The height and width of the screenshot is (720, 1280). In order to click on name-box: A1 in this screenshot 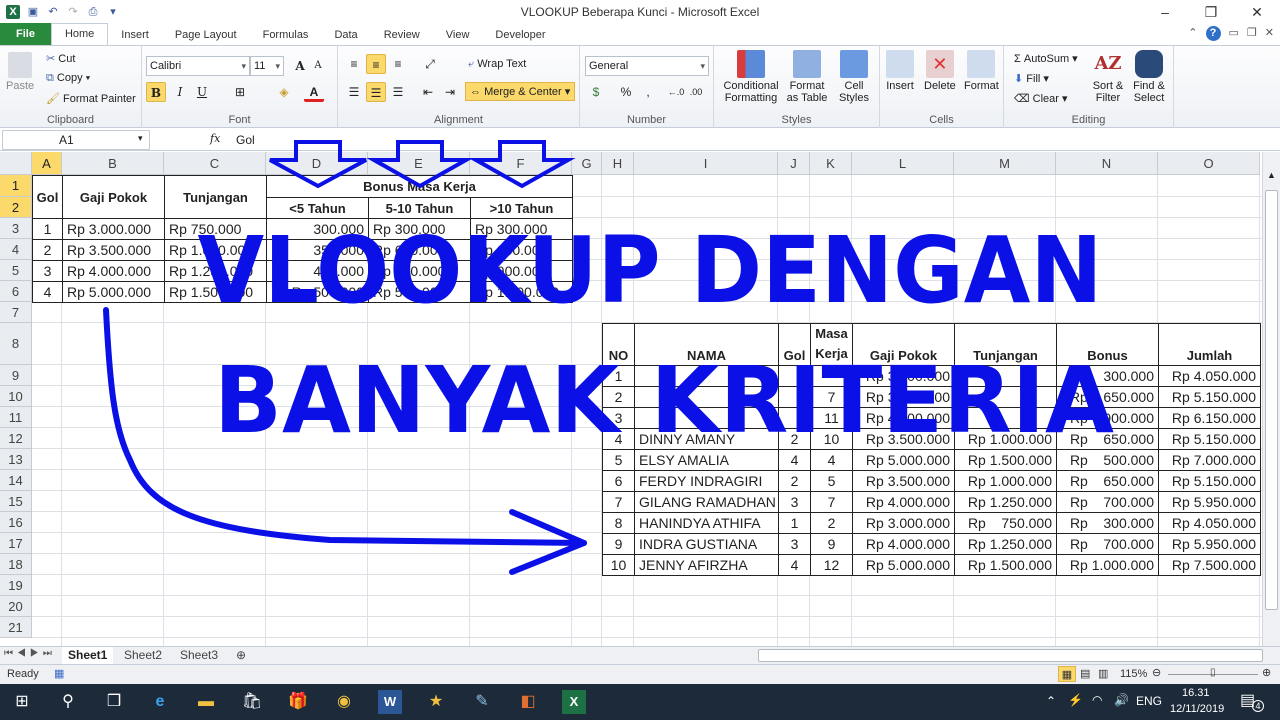, I will do `click(76, 140)`.